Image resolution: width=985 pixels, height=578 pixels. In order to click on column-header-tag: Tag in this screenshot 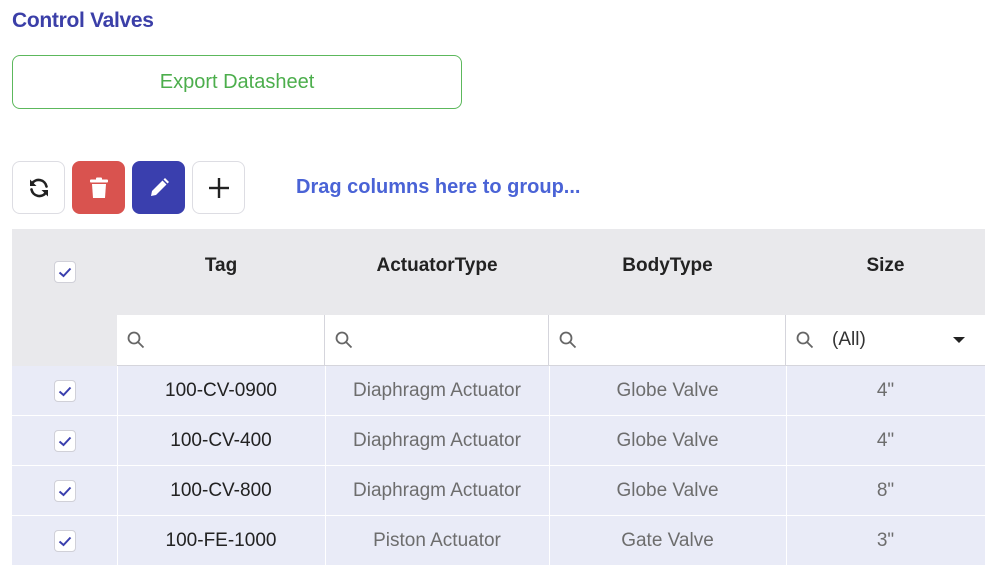, I will do `click(221, 265)`.